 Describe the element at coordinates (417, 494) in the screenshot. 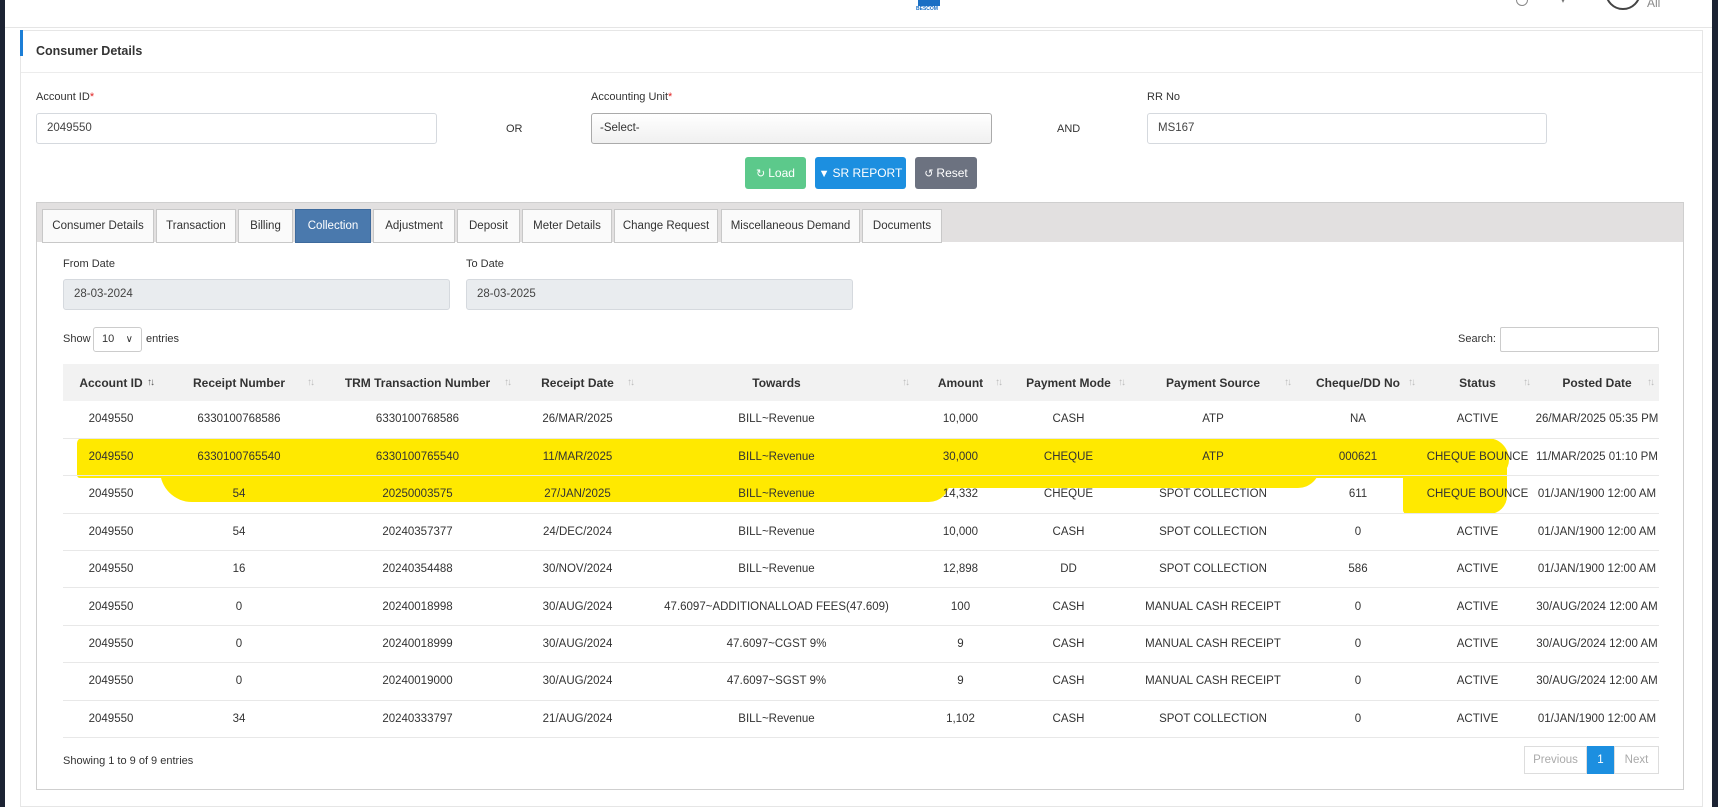

I see `table-cell: 20250003575` at that location.